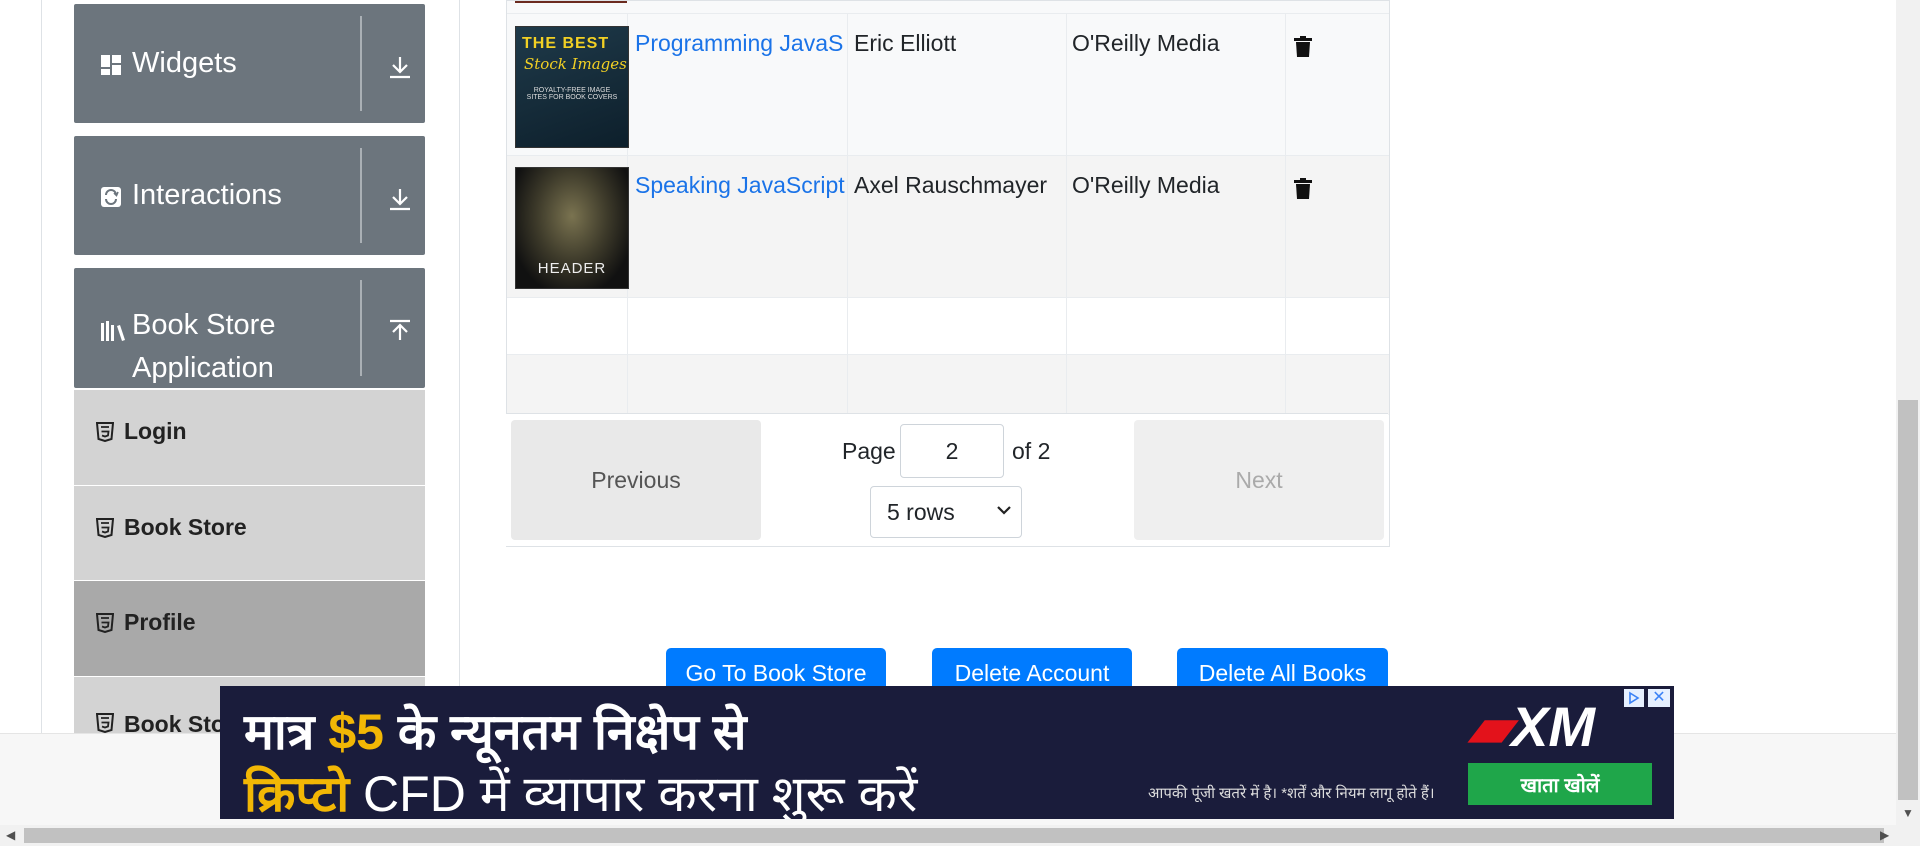  I want to click on left-panel-border, so click(41, 366).